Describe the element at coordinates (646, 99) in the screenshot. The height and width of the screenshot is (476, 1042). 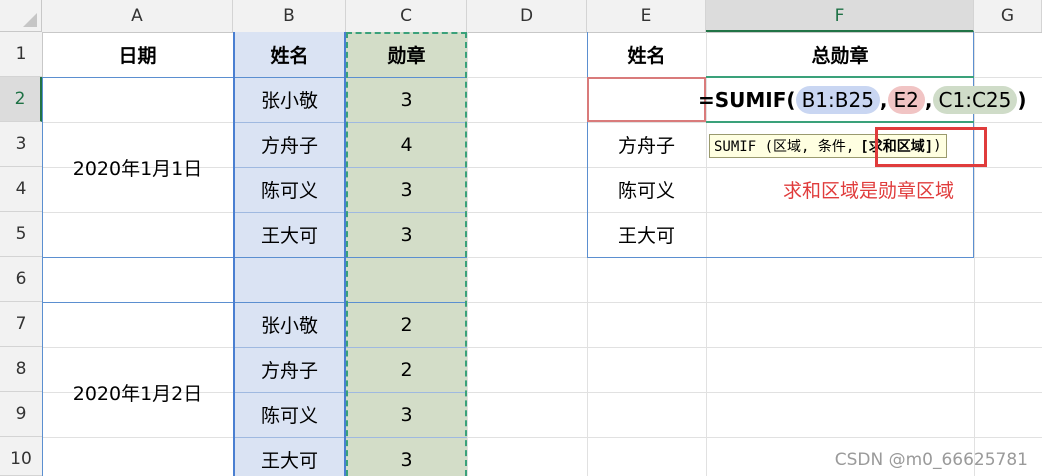
I see `referenced-cell-e2` at that location.